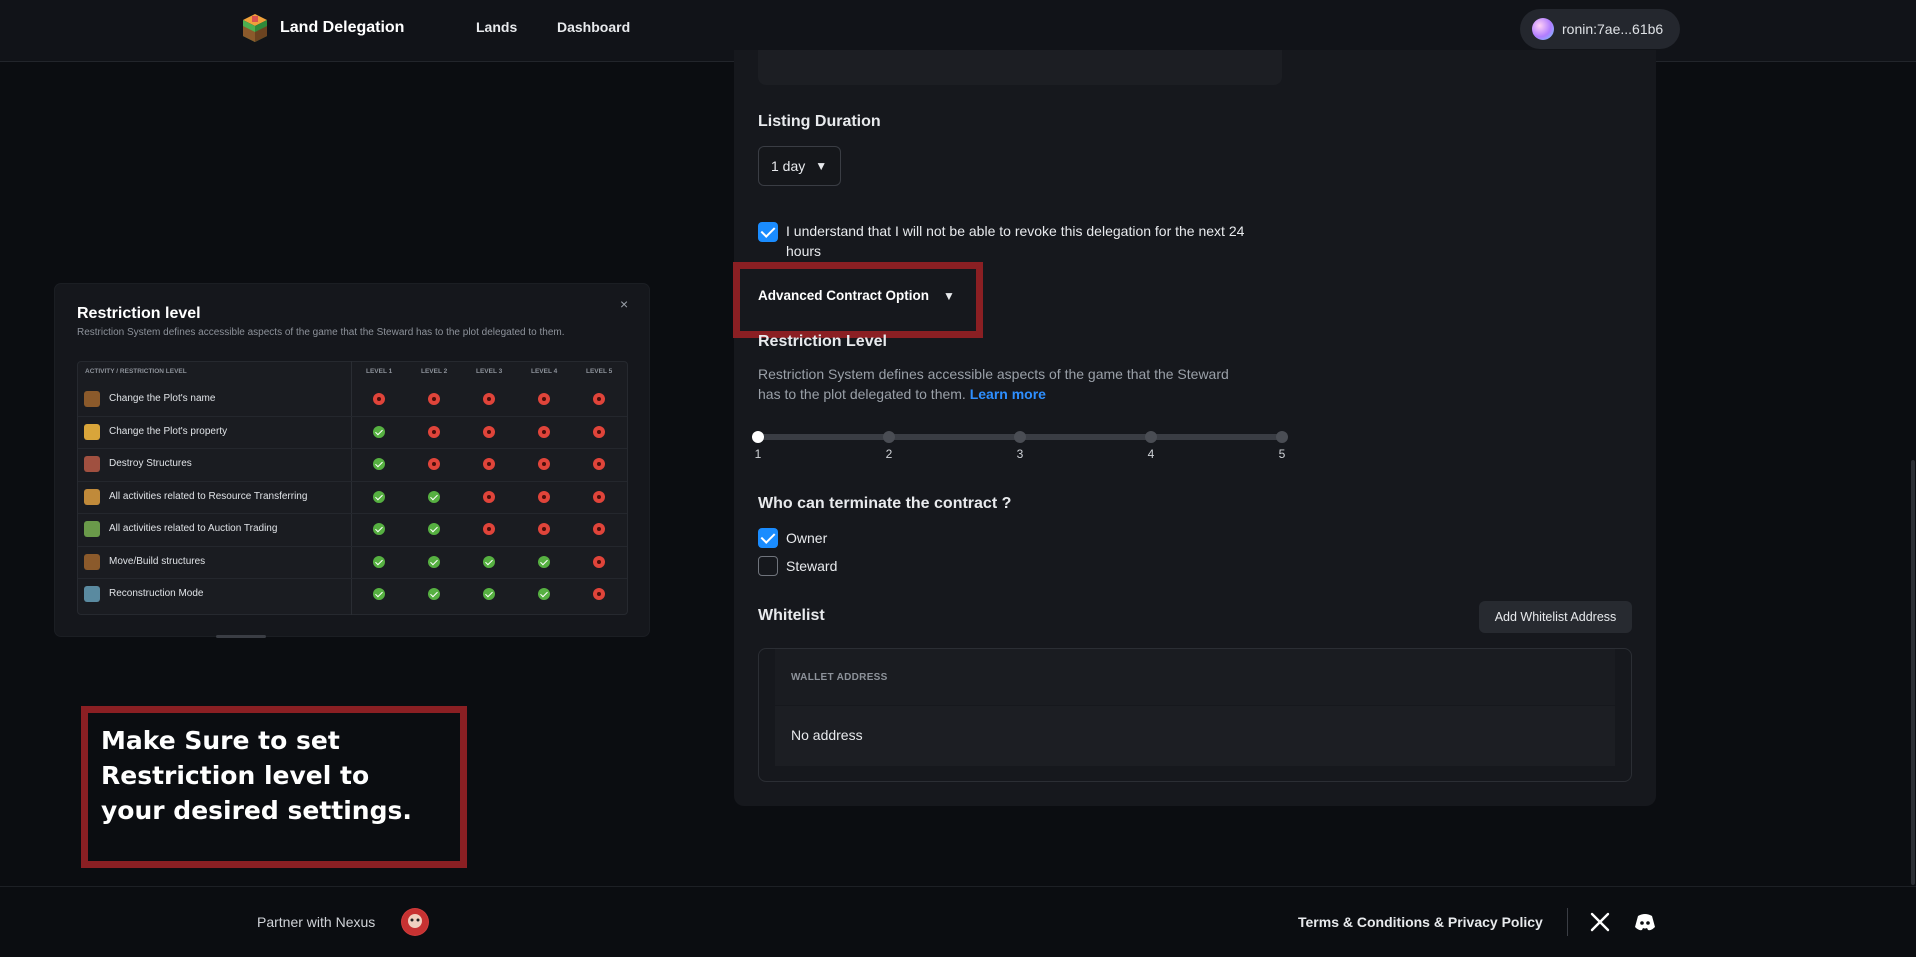 This screenshot has height=957, width=1916. I want to click on advanced-contract-toggle: Advanced Contract Option ▼, so click(856, 295).